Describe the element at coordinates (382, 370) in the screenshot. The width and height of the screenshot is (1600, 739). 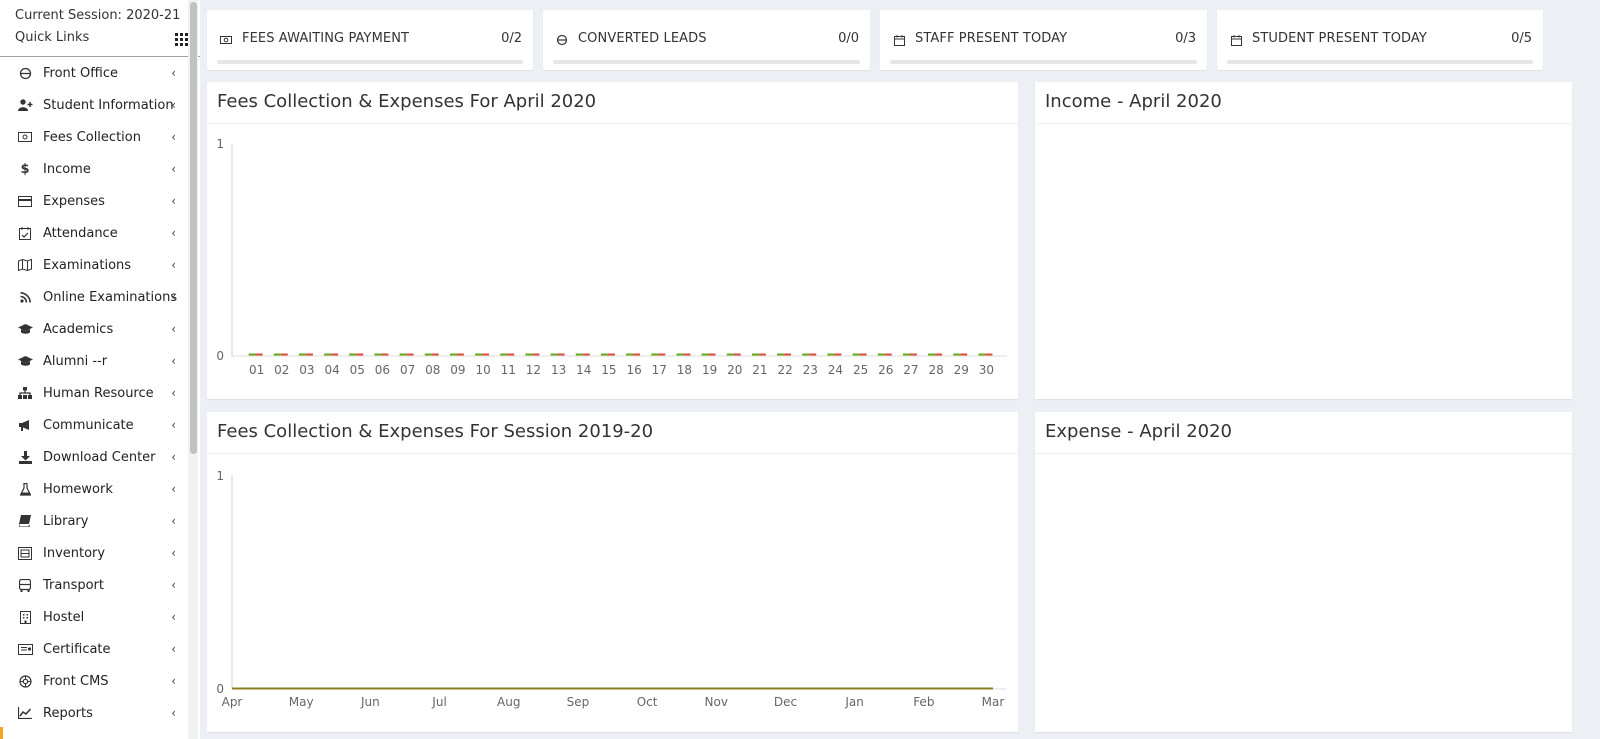
I see `x-tick-label: 06` at that location.